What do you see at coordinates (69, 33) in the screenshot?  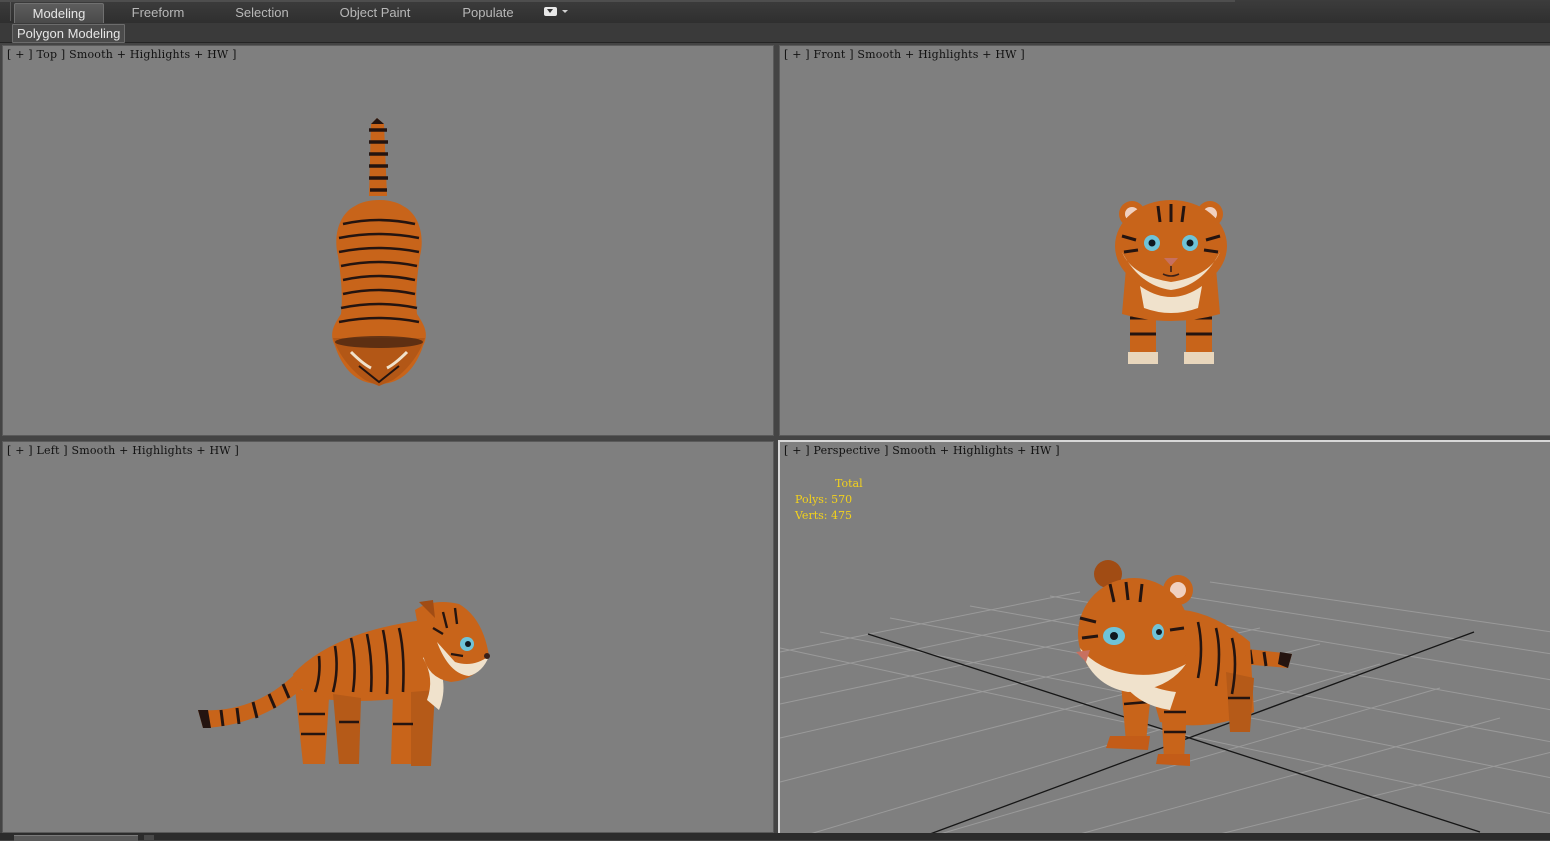 I see `polygon-modeling-panel-button: Polygon Modeling` at bounding box center [69, 33].